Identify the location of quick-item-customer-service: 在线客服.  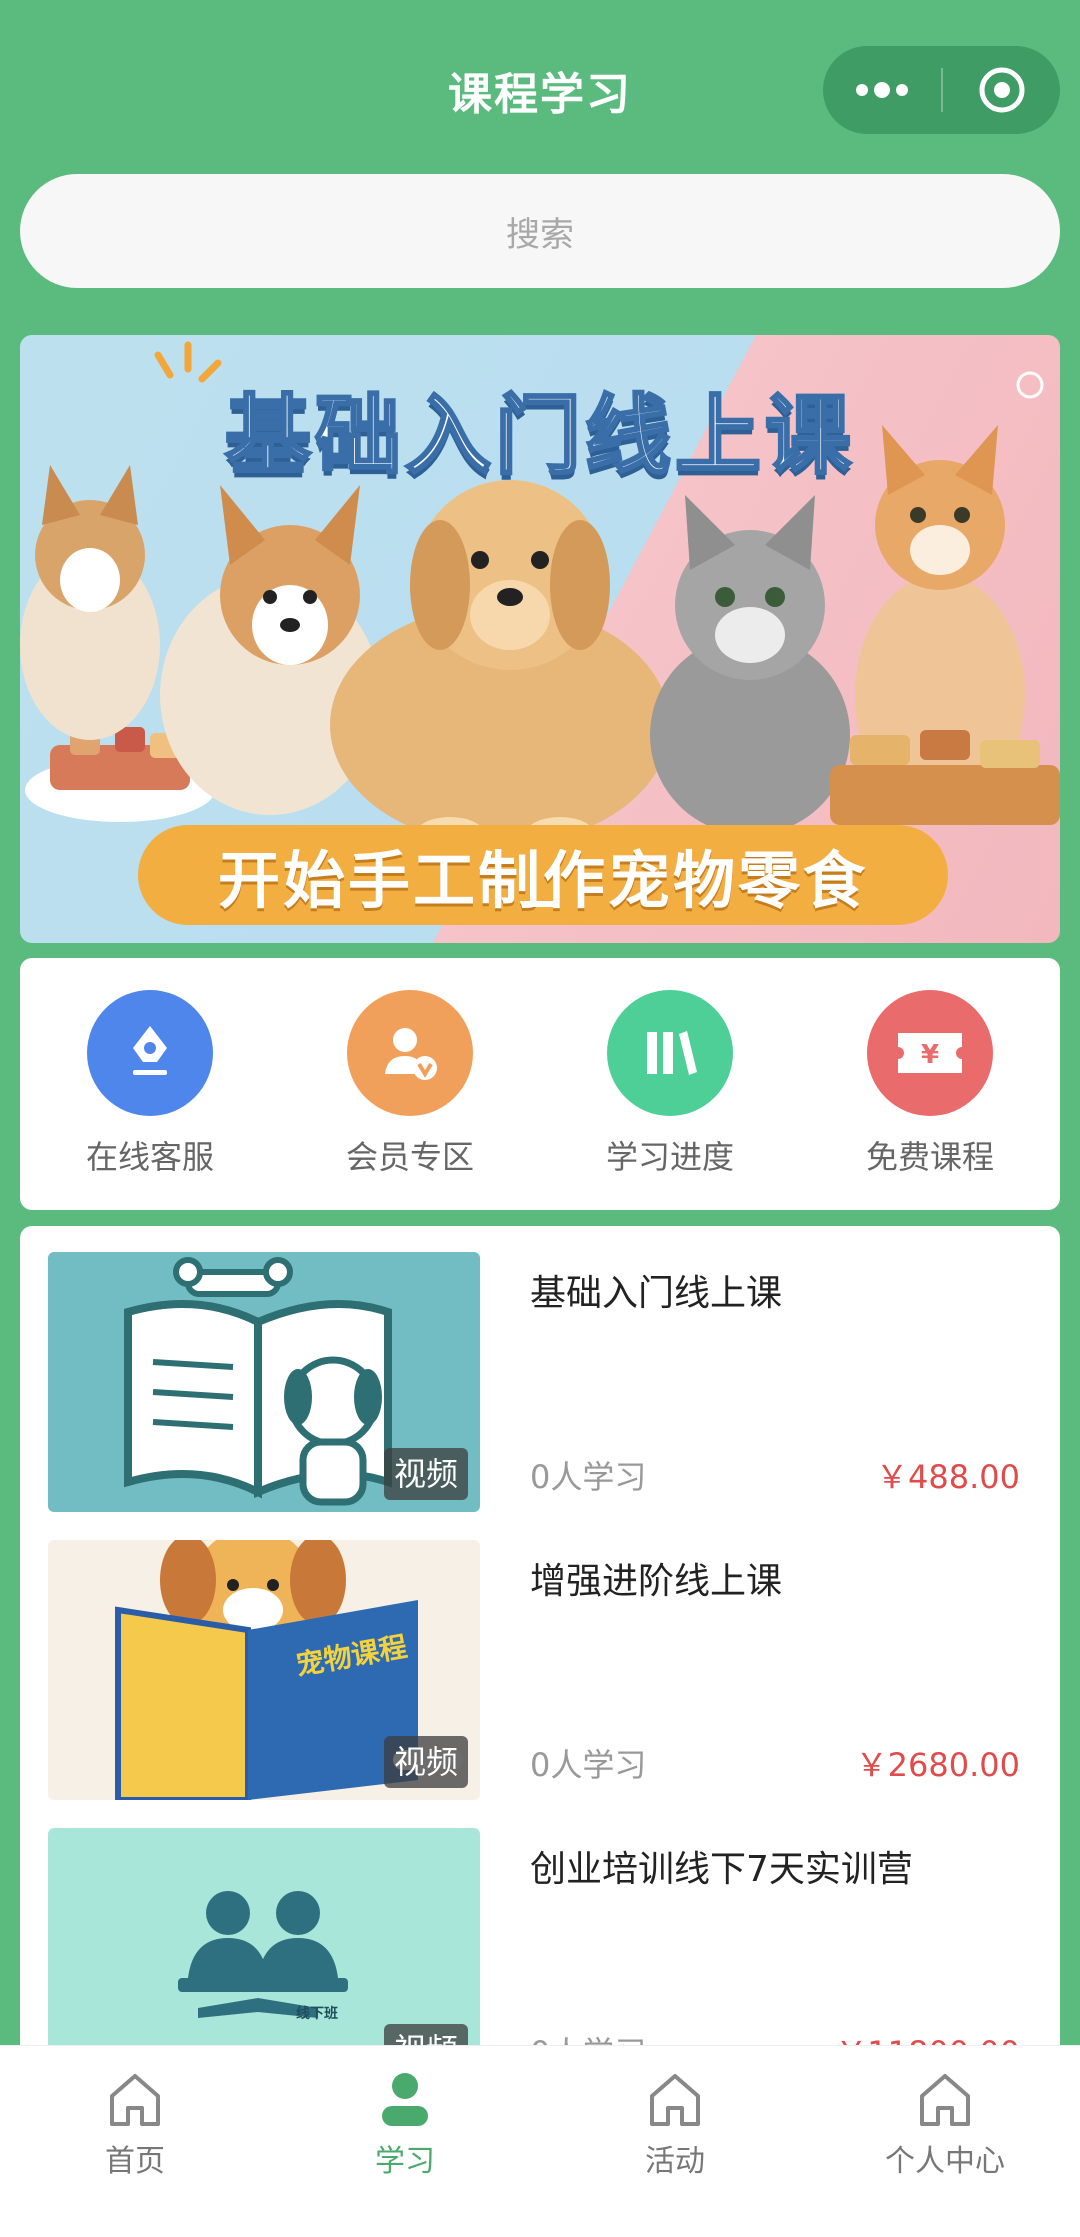
(150, 1084).